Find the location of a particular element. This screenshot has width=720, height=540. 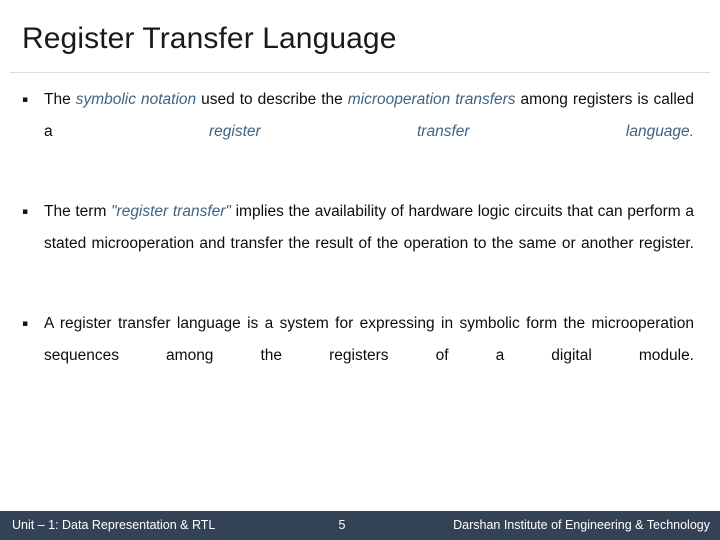

slide-title-area: Register Transfer Language is located at coordinates (360, 37).